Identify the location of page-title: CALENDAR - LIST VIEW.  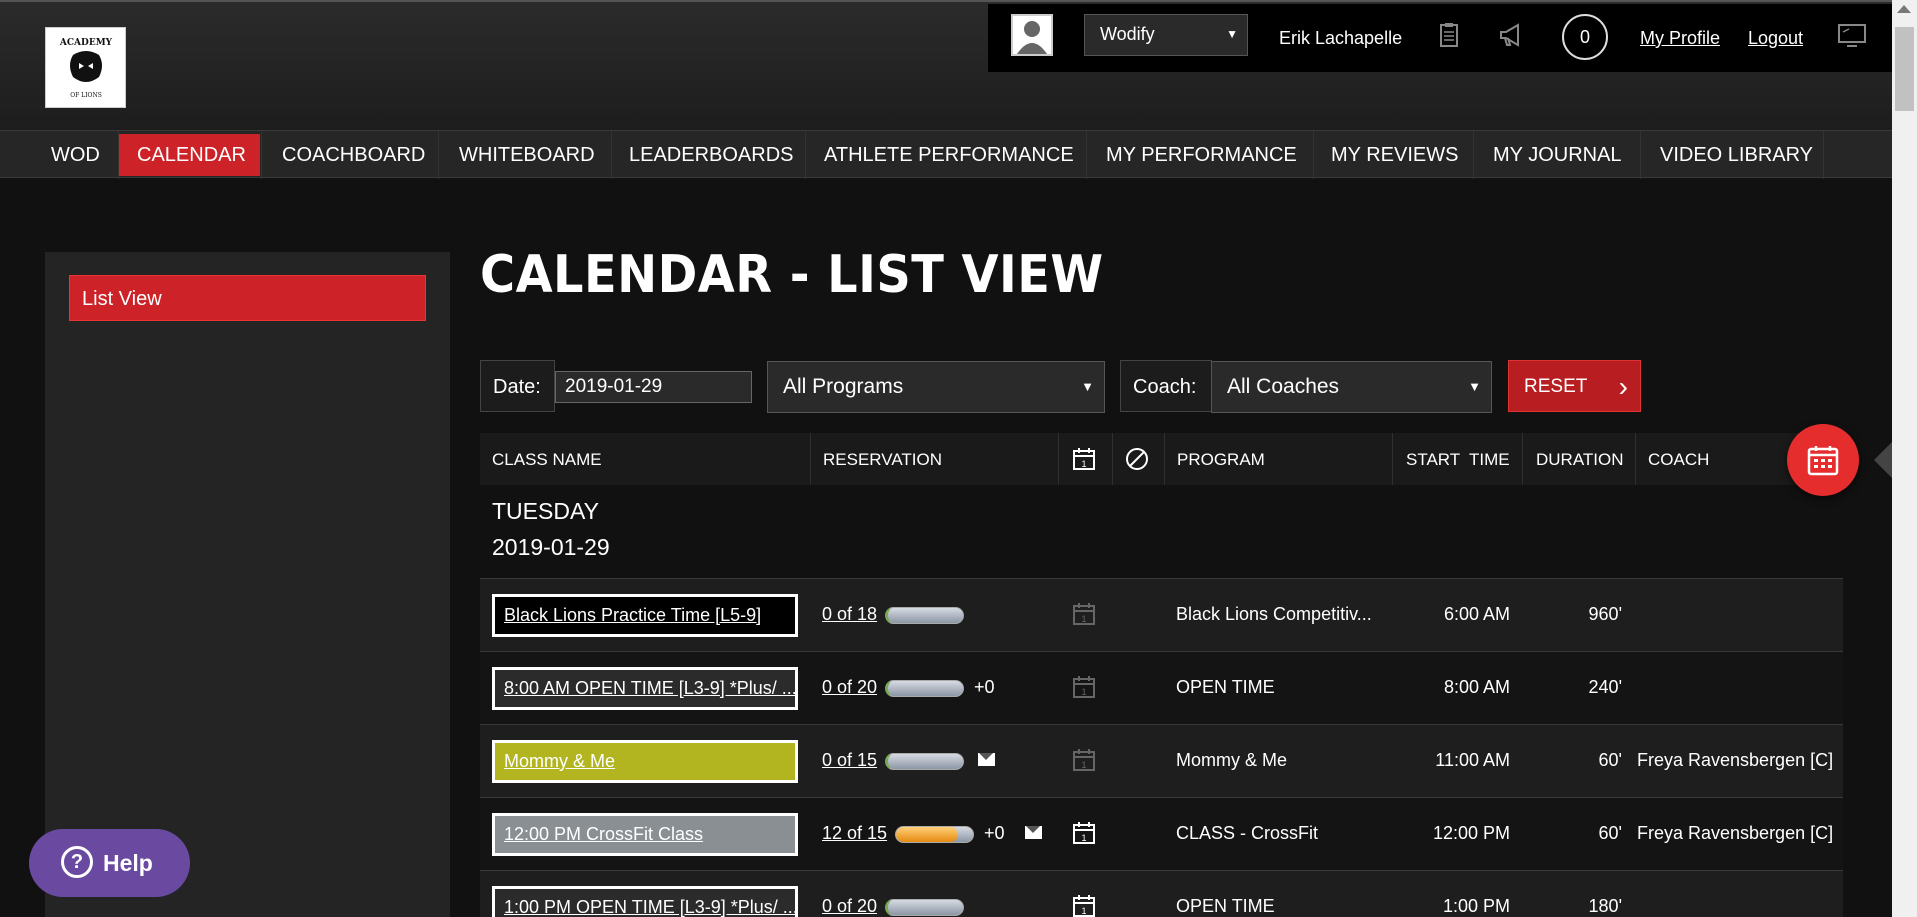
(792, 275).